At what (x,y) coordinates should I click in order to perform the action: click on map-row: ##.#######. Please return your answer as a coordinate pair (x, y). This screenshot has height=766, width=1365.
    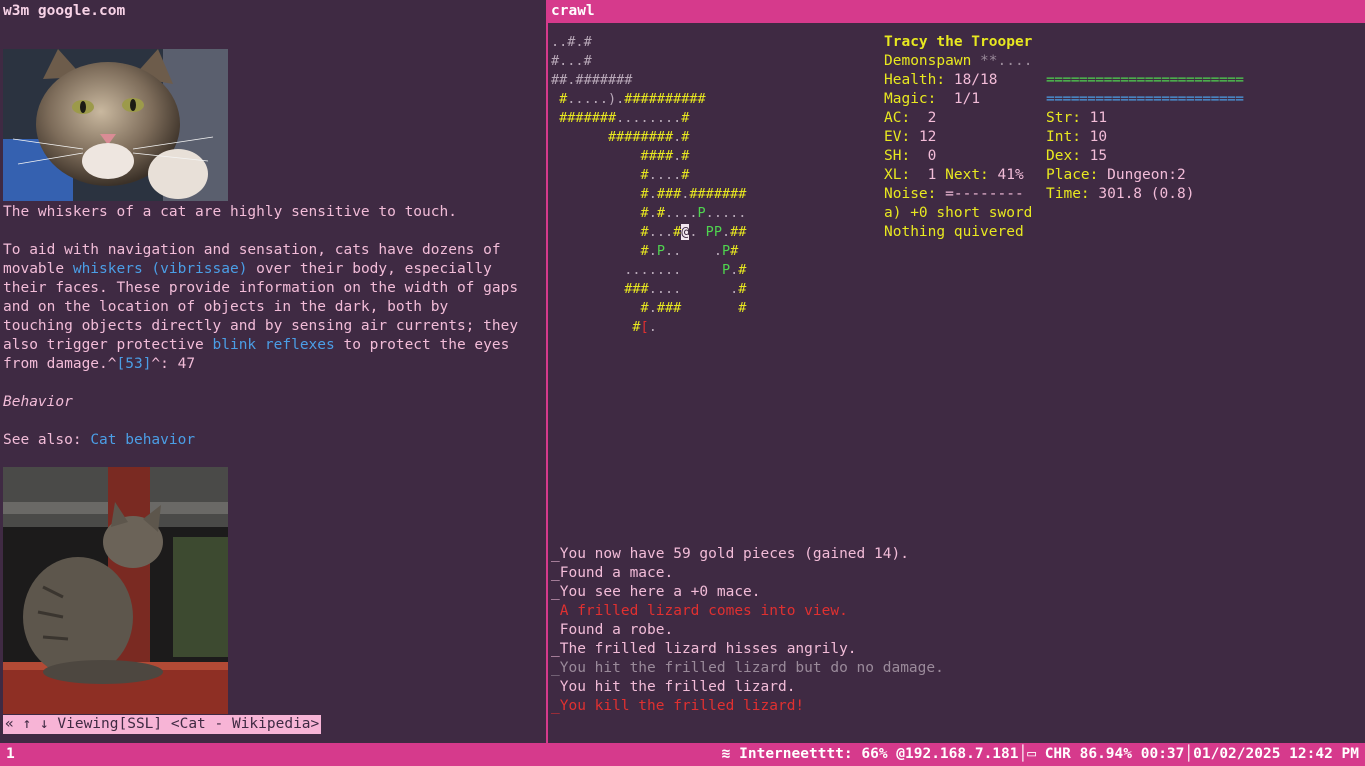
    Looking at the image, I should click on (592, 80).